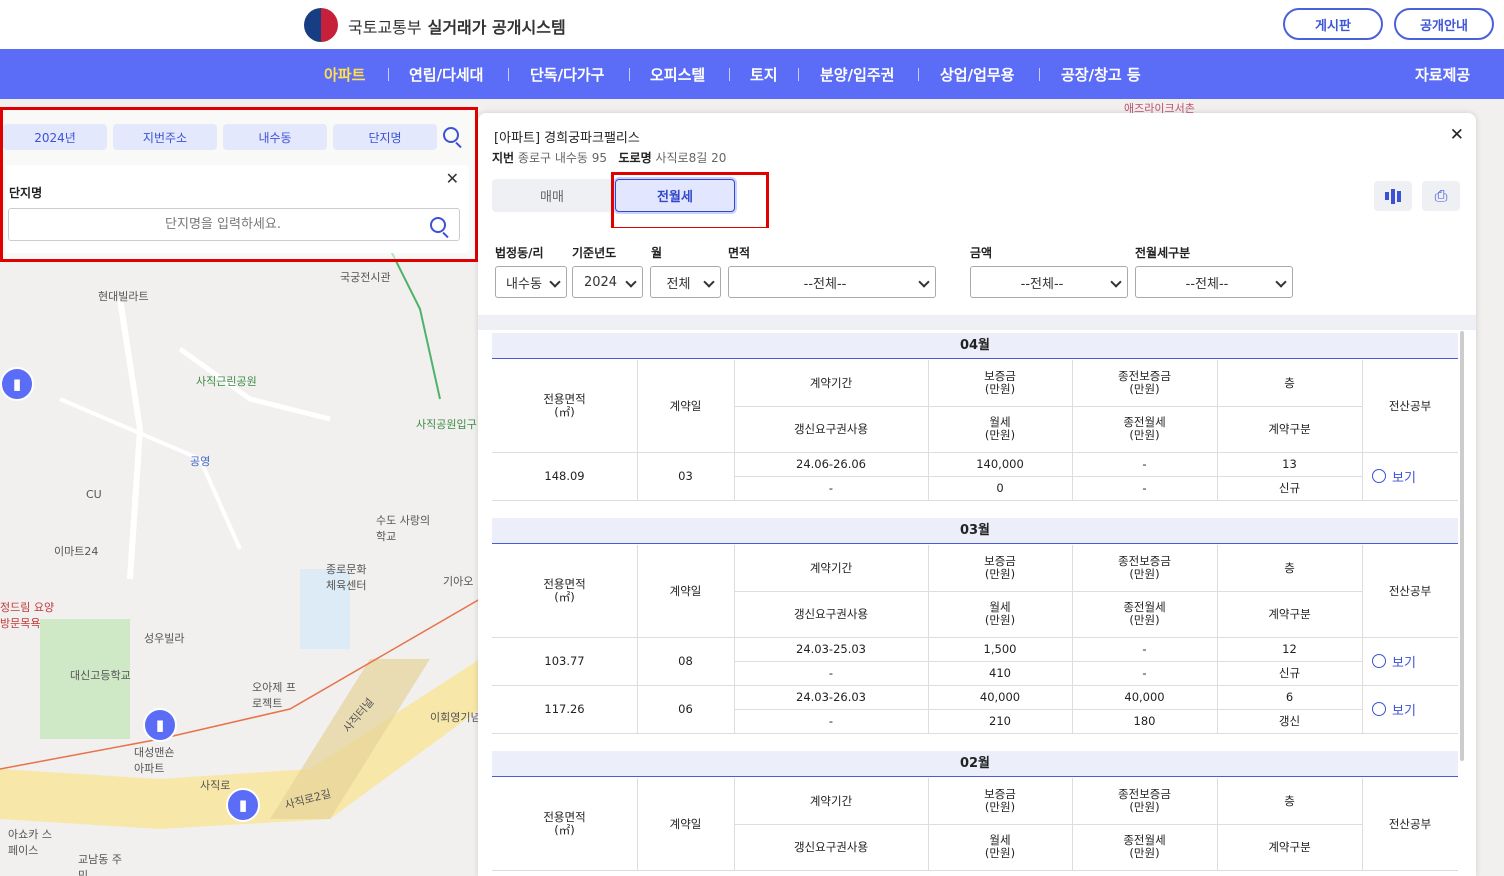  I want to click on filter-label: 전월세구분, so click(1163, 253).